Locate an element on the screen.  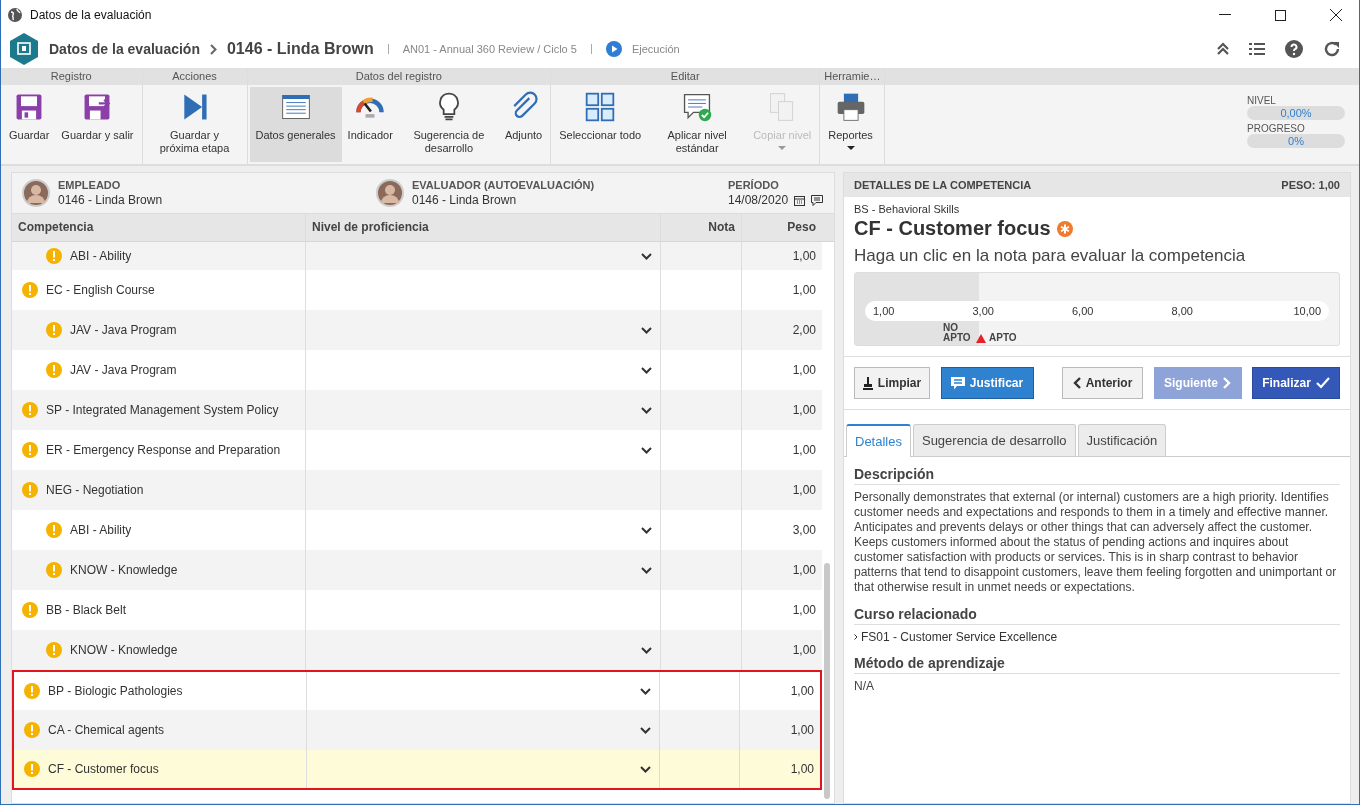
competency-name: KNOW - Knowledge is located at coordinates (124, 570).